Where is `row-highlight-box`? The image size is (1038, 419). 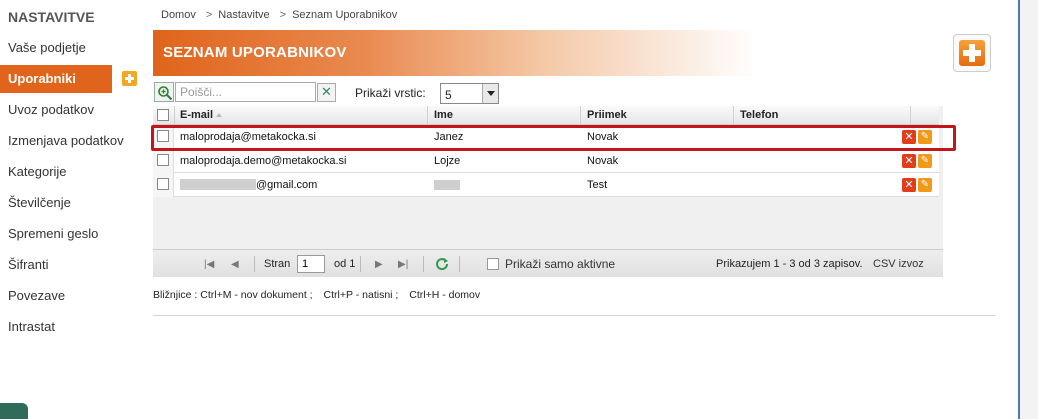 row-highlight-box is located at coordinates (553, 138).